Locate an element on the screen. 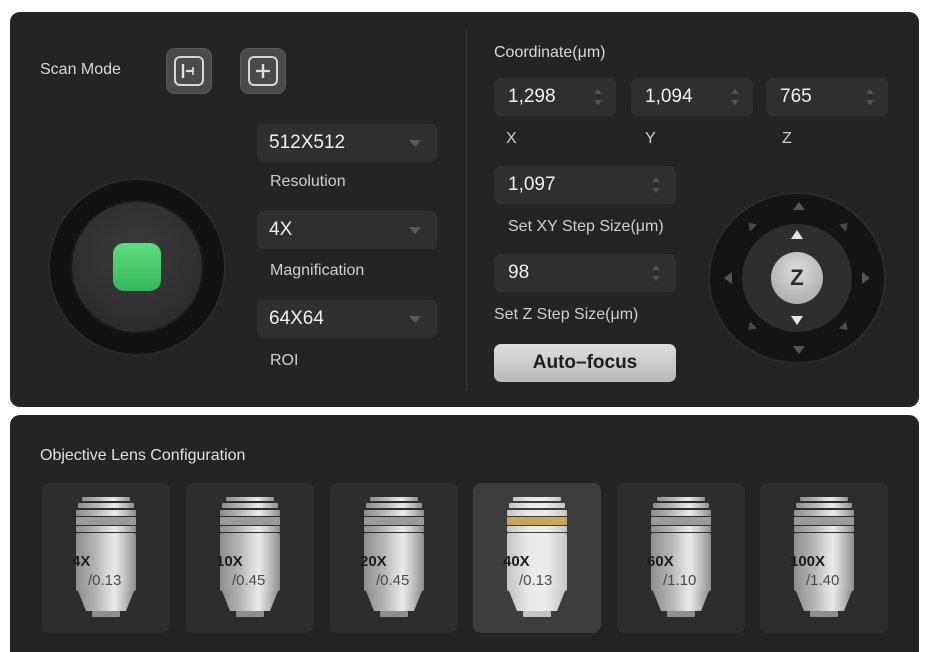 The image size is (939, 652). coordinate-y-input: 1,094 is located at coordinates (692, 97).